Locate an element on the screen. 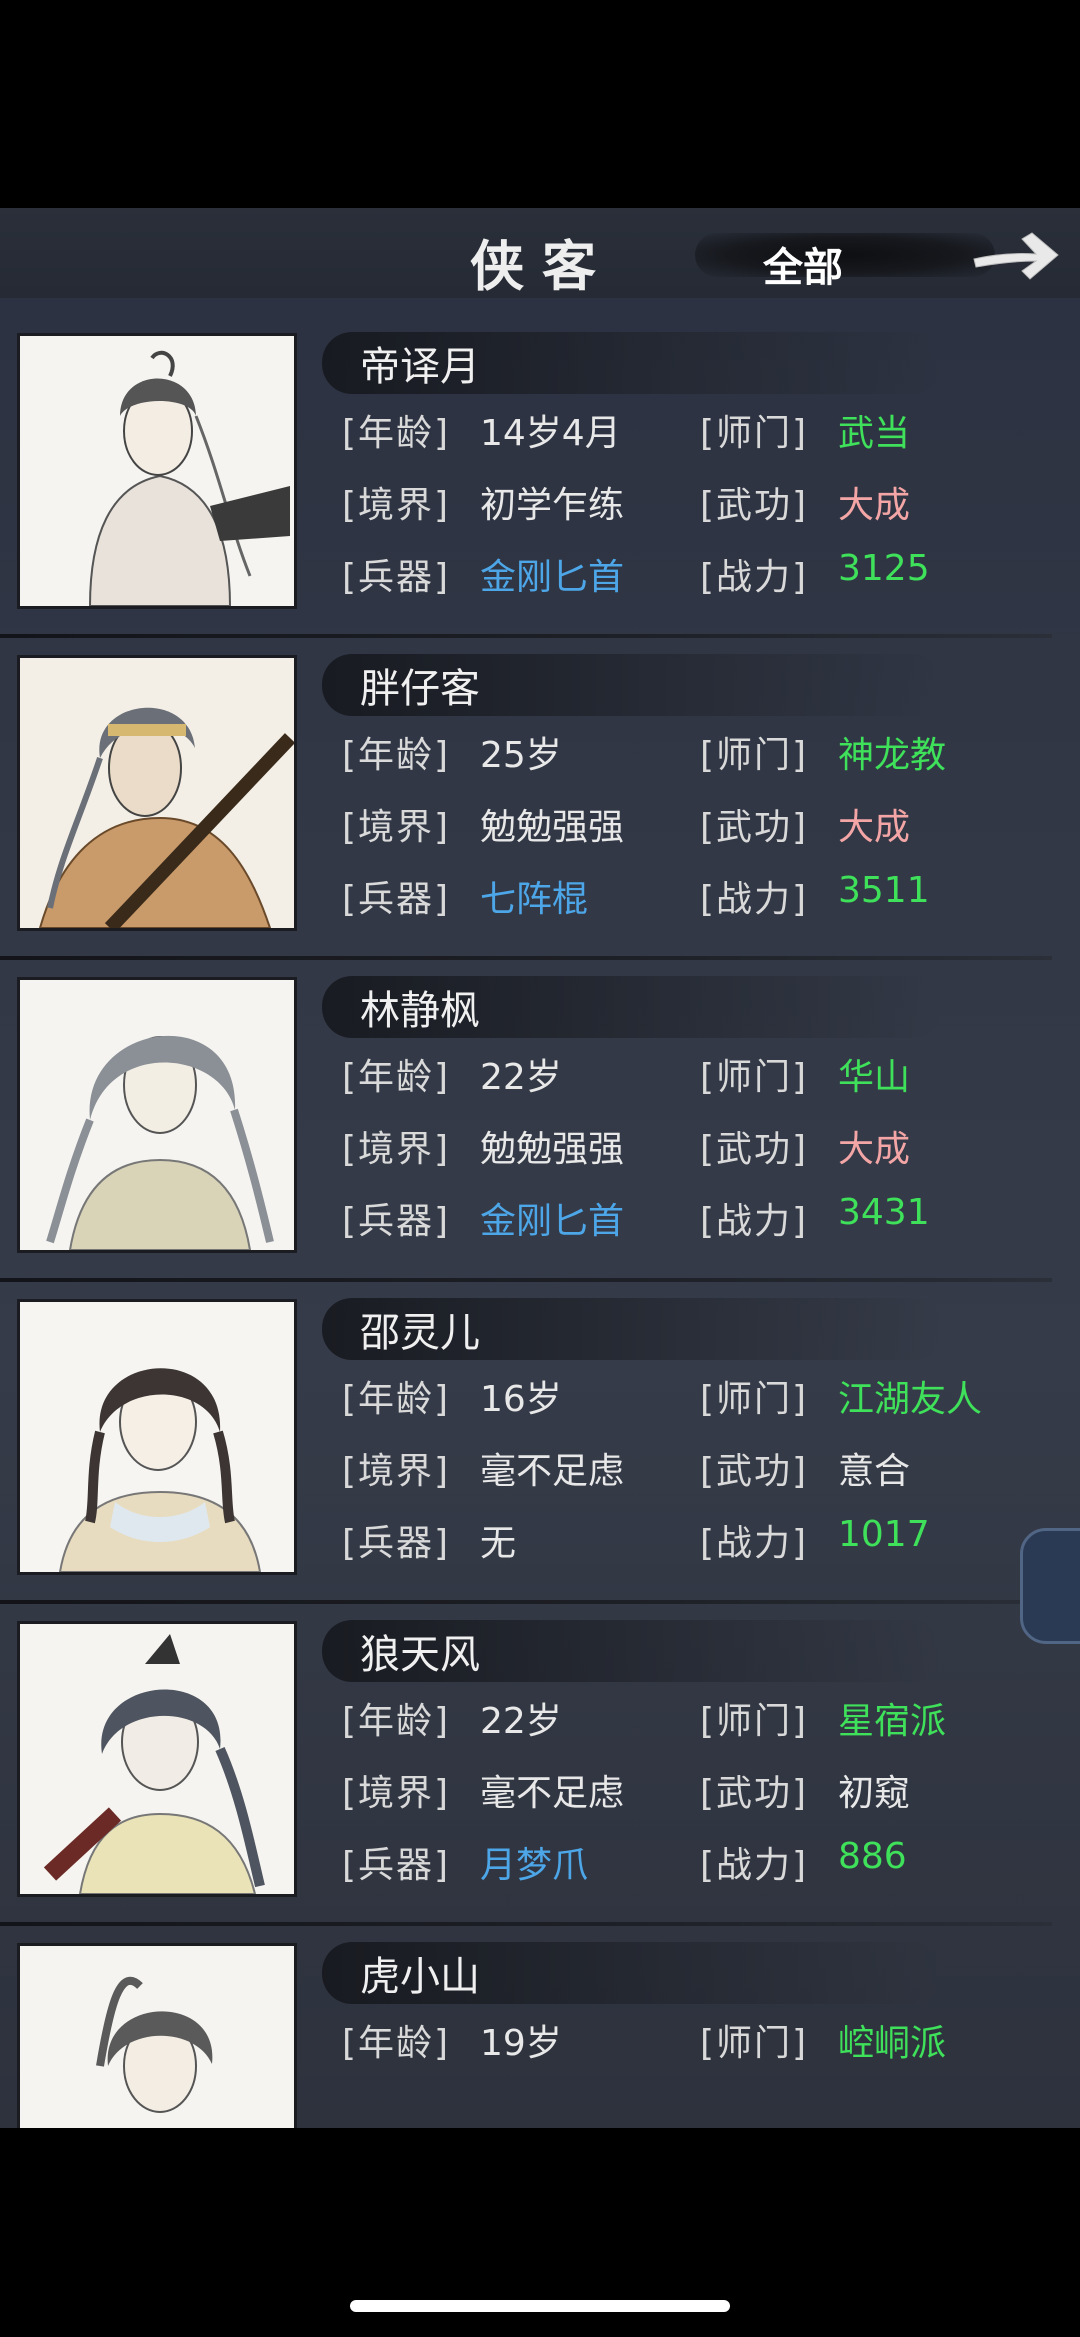 The height and width of the screenshot is (2337, 1080). brush-stroke-background is located at coordinates (845, 255).